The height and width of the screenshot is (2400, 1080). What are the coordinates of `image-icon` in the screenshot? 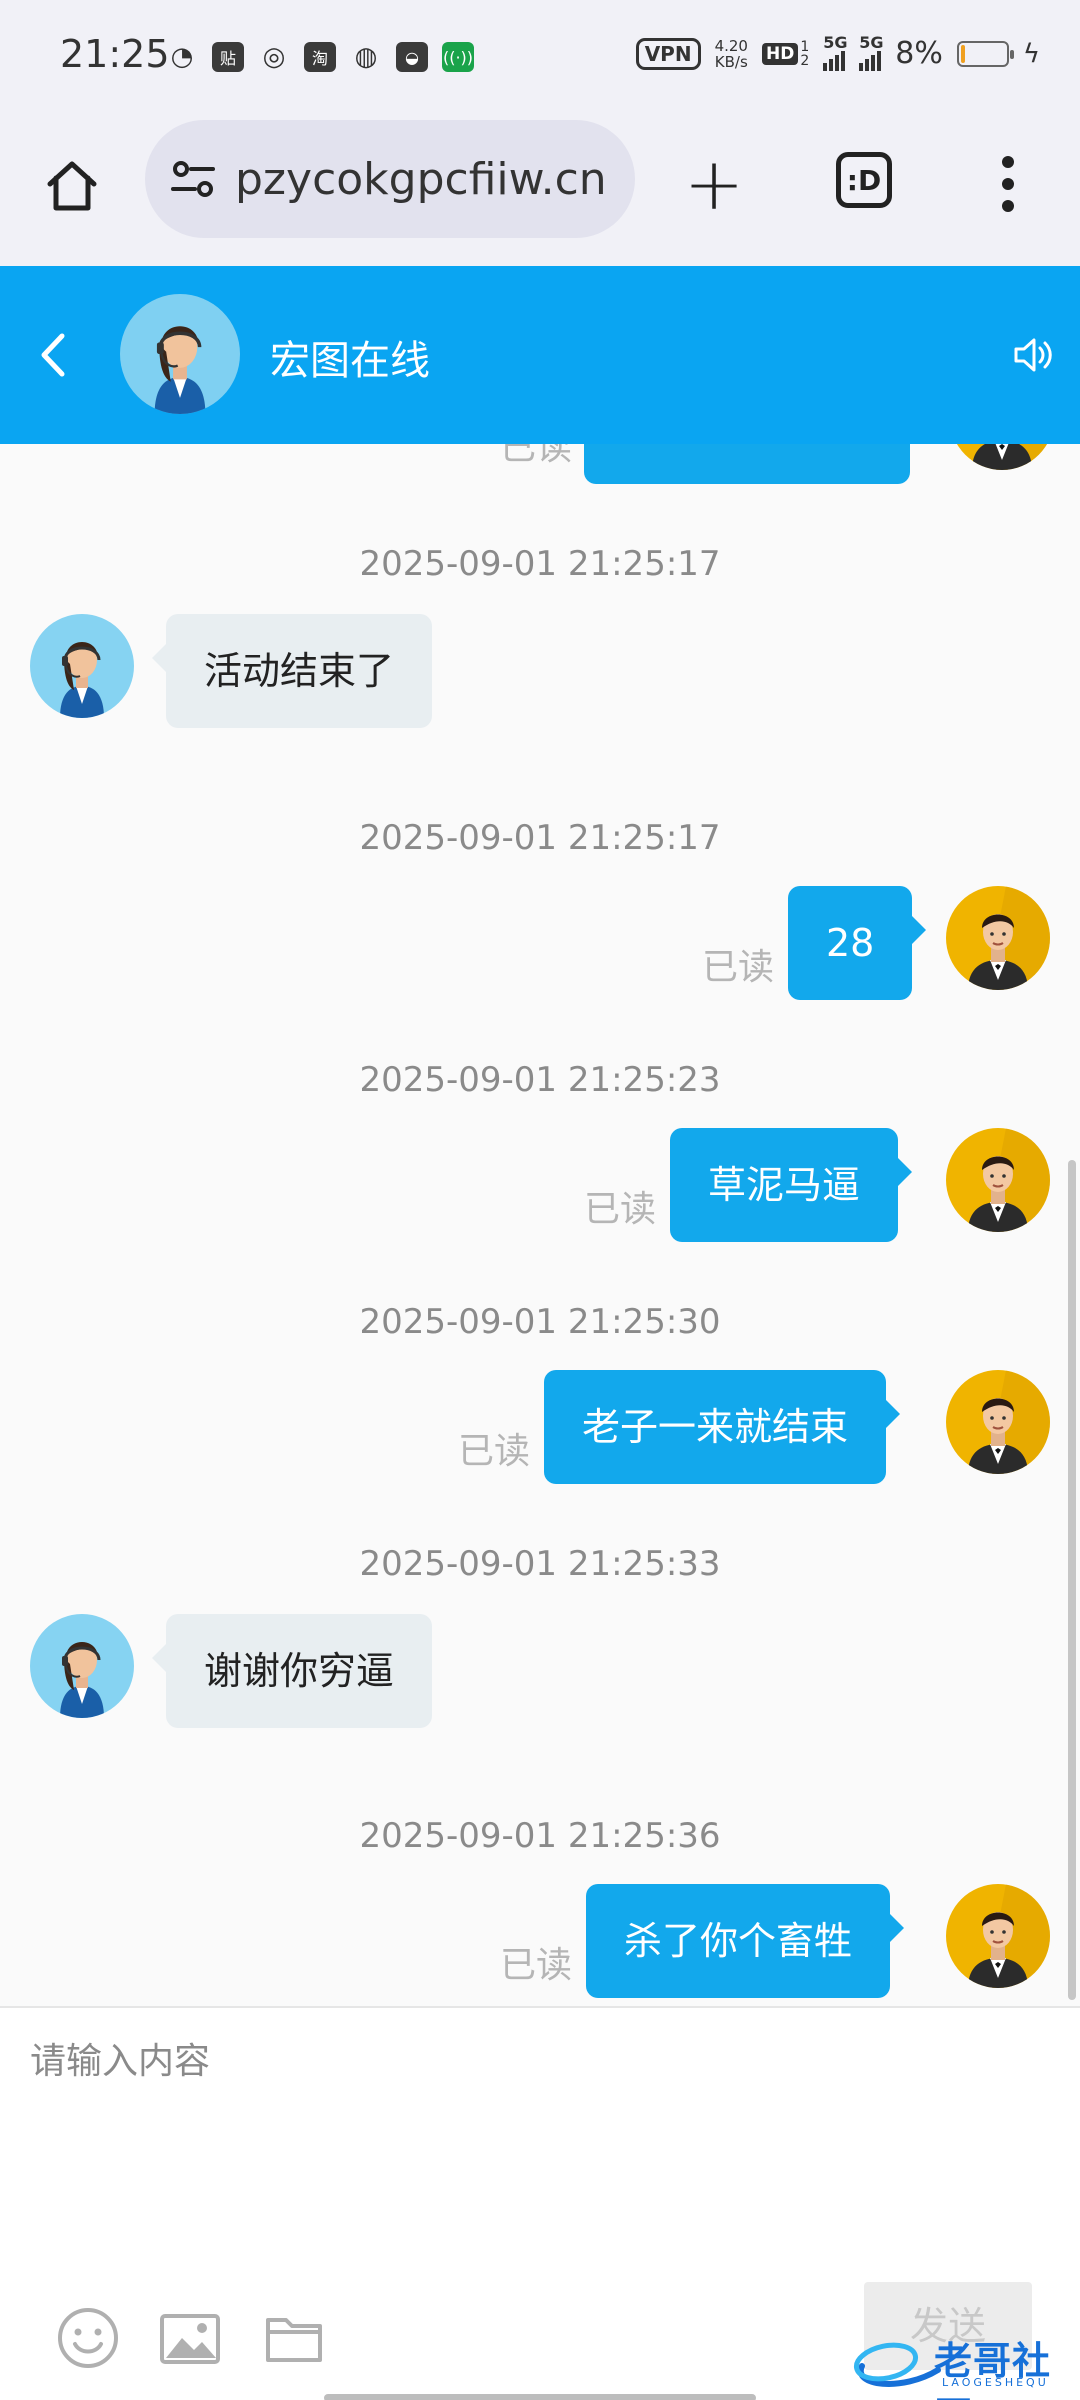 It's located at (190, 2338).